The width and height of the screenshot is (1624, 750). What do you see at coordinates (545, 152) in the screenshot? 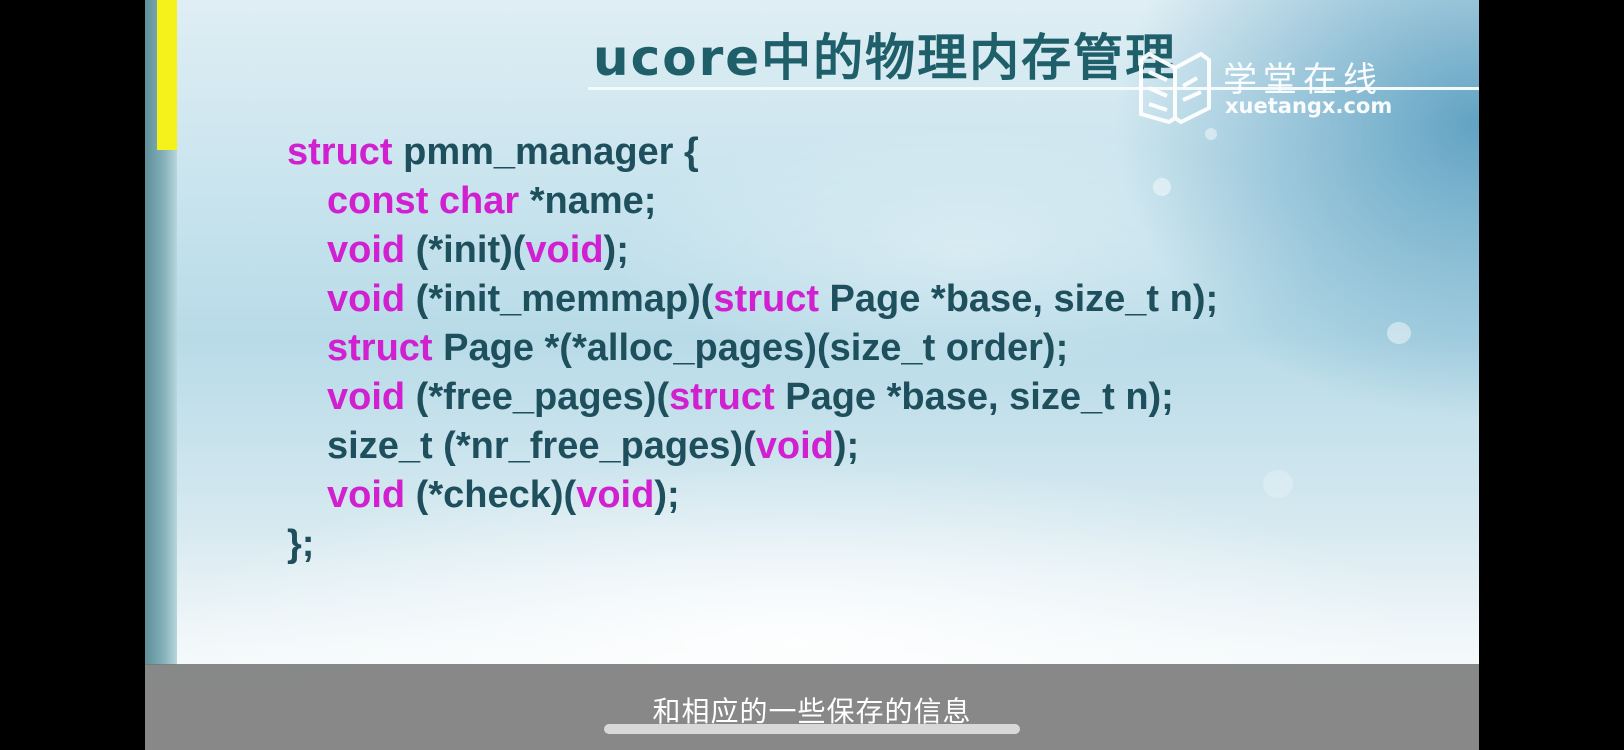
I see `code-text: pmm_manager {` at bounding box center [545, 152].